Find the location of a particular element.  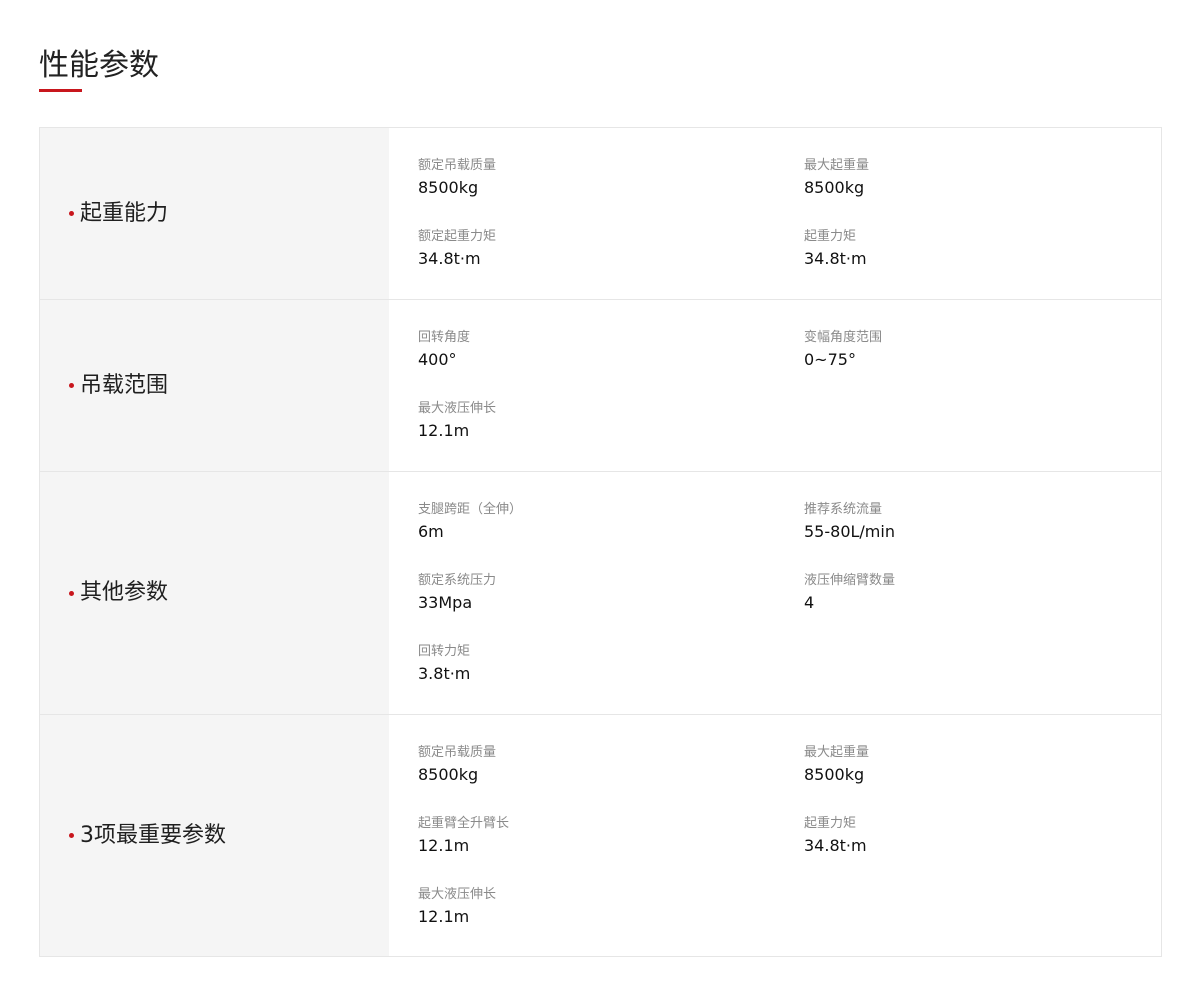

param-value: 33Mpa is located at coordinates (445, 602).